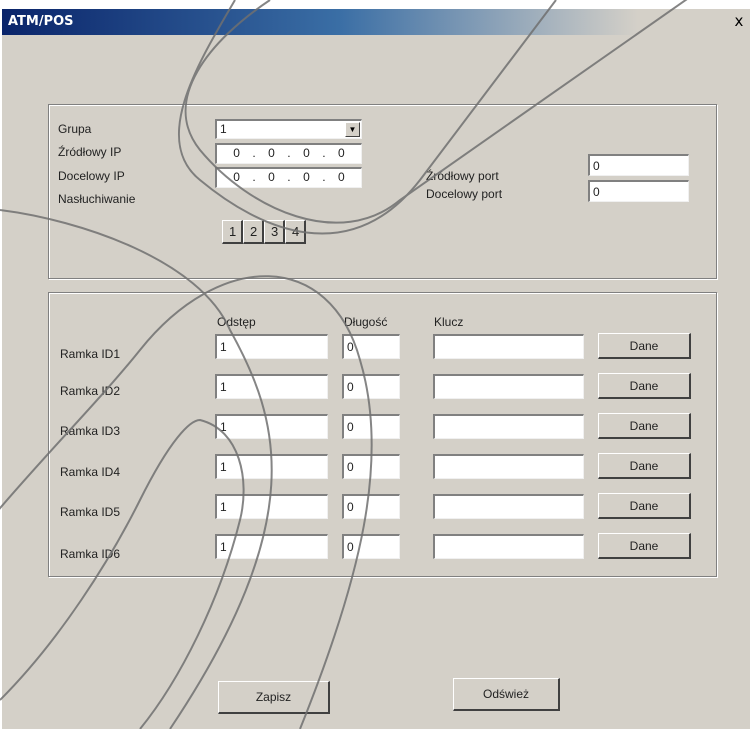 Image resolution: width=752 pixels, height=729 pixels. Describe the element at coordinates (236, 322) in the screenshot. I see `offset-column-header: Odstęp` at that location.